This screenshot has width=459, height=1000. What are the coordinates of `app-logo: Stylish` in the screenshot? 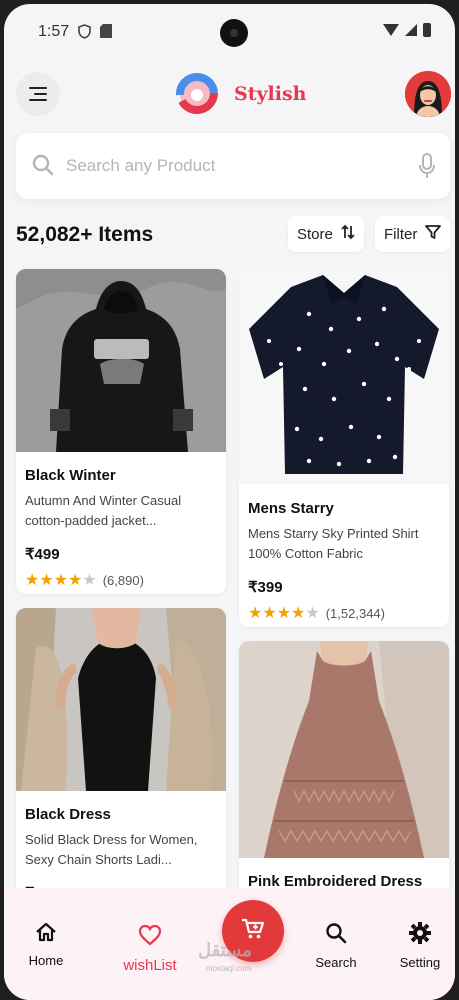 It's located at (241, 94).